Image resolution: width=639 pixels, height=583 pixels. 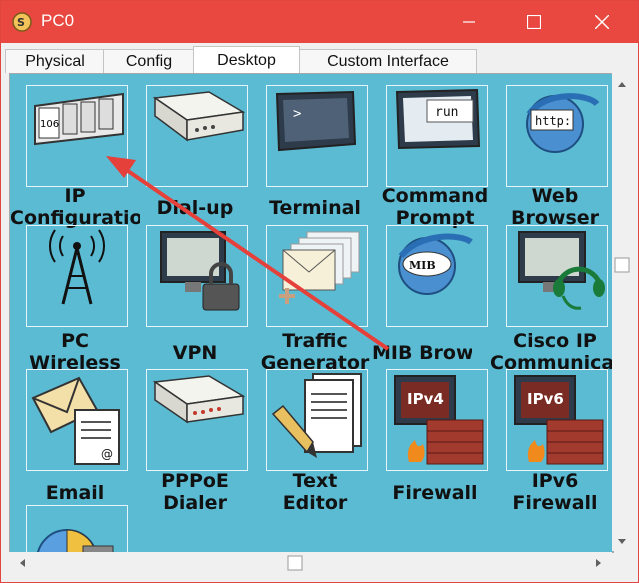 I want to click on svg-text: IPv6, so click(x=545, y=399).